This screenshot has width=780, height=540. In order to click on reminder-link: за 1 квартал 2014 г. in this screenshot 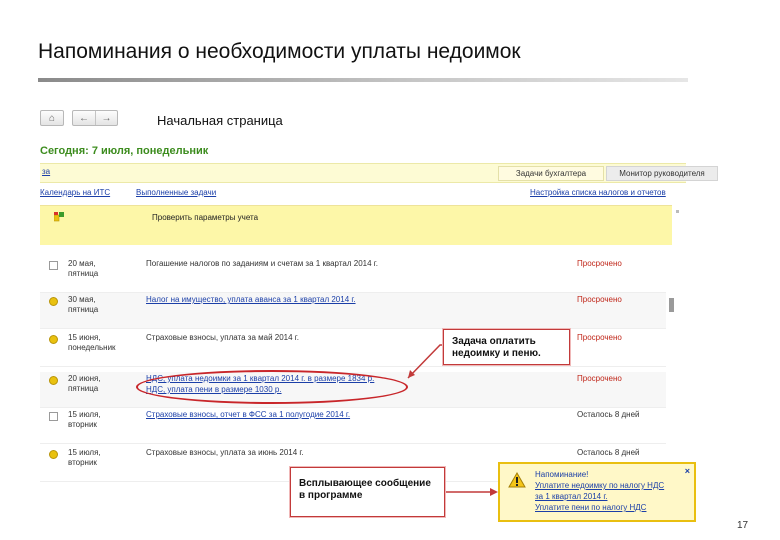, I will do `click(571, 496)`.